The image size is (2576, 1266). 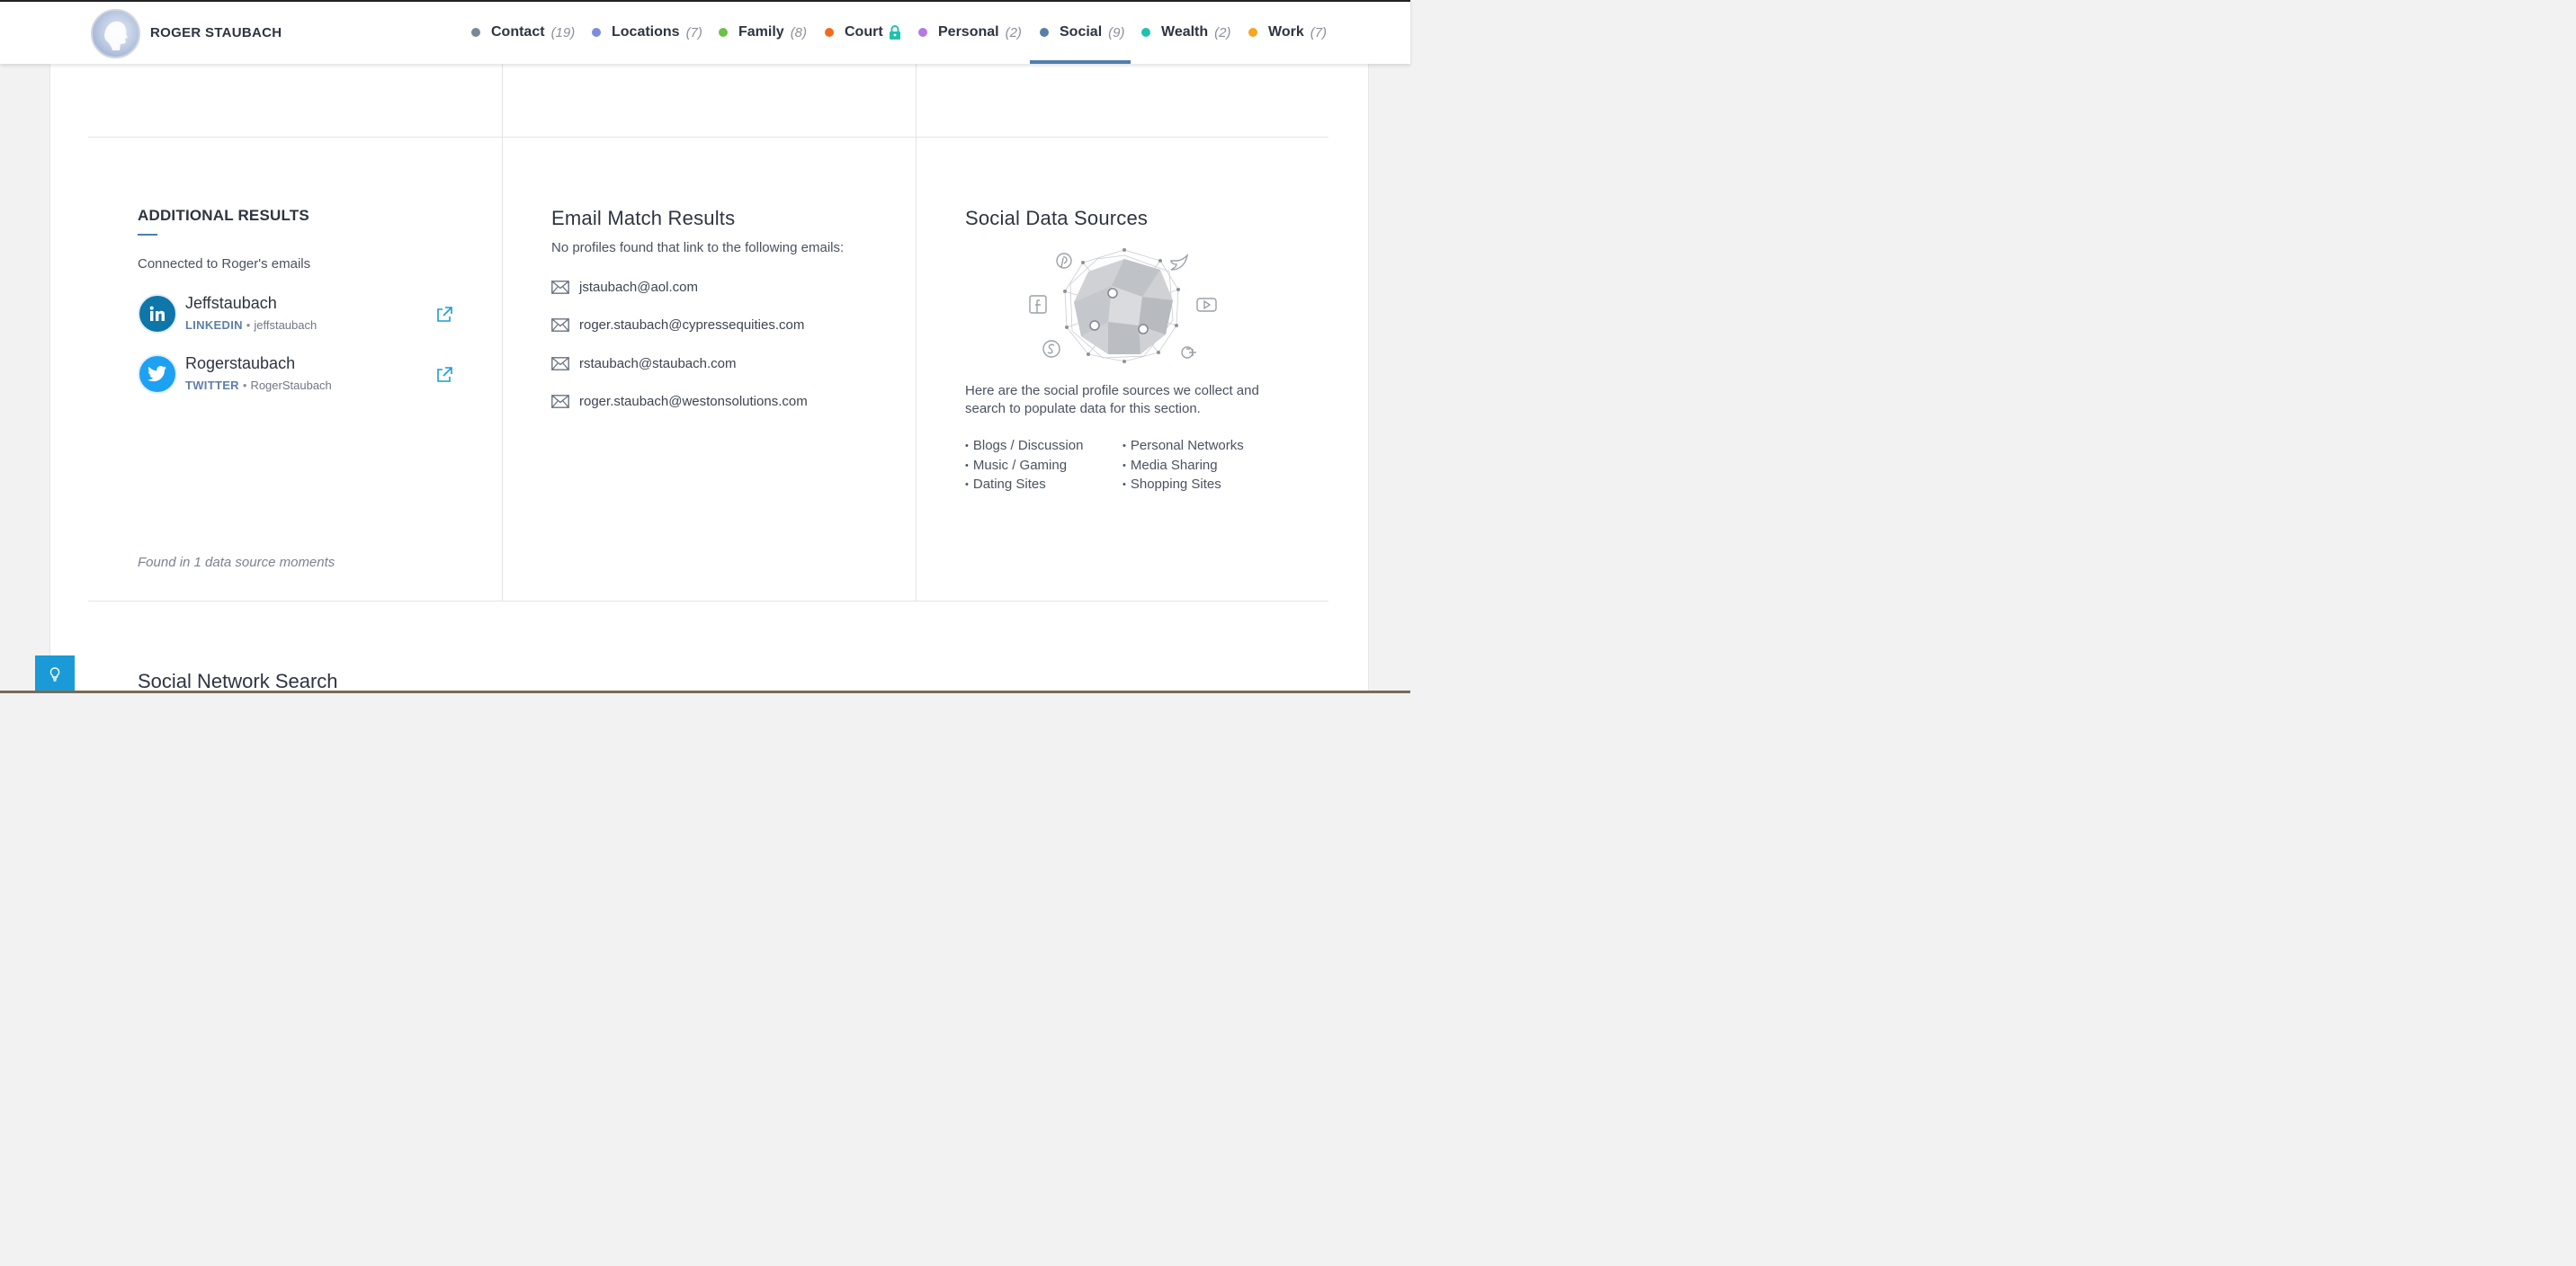 I want to click on profile-meta: LINKEDIN • jeffstaubach, so click(x=252, y=325).